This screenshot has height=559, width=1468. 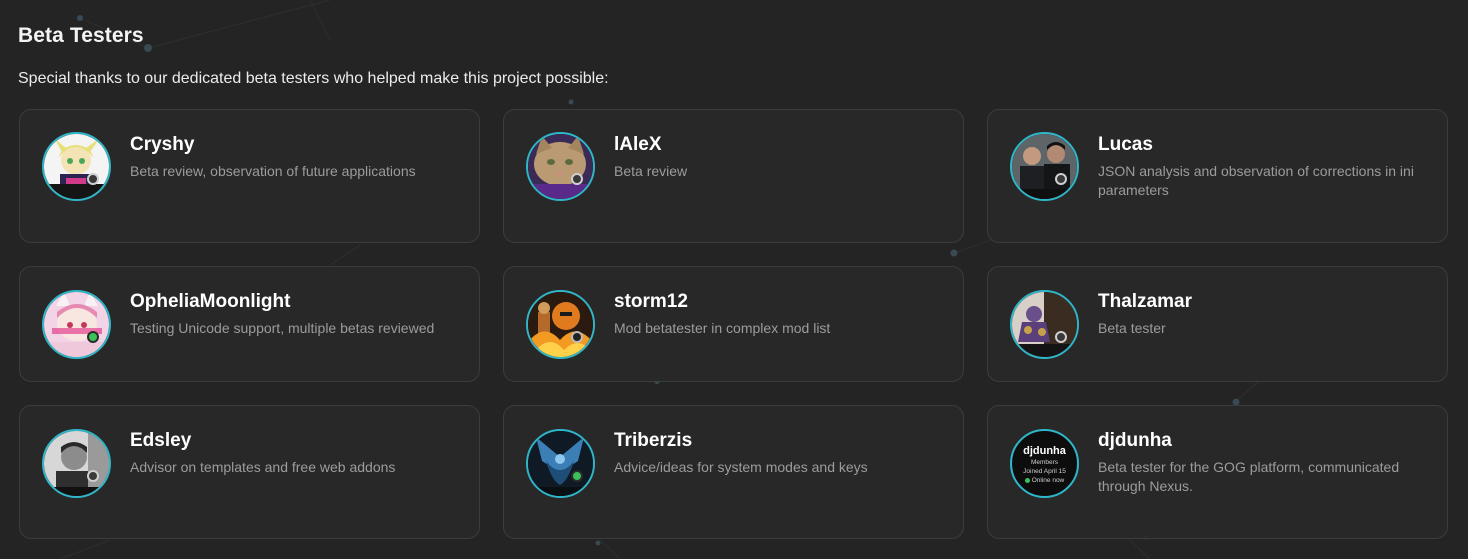 I want to click on status-away-icon, so click(x=577, y=337).